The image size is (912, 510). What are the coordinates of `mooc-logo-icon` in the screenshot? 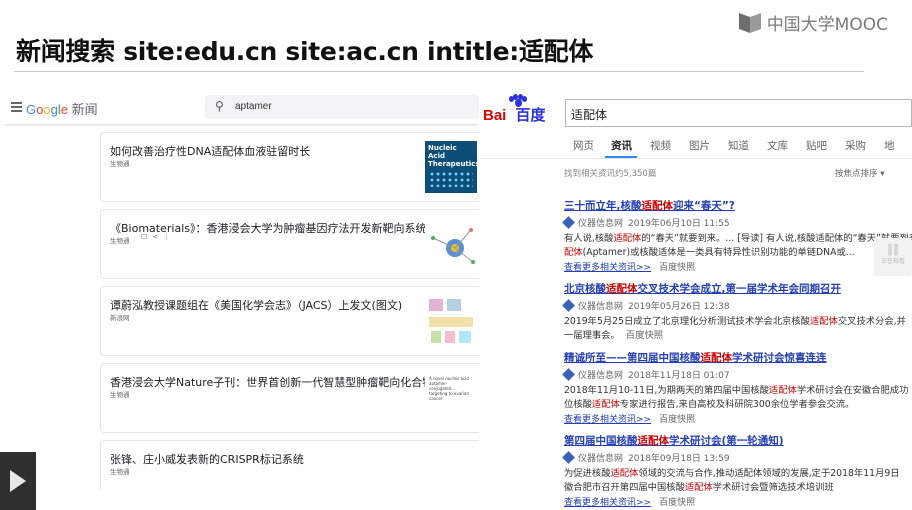 It's located at (749, 23).